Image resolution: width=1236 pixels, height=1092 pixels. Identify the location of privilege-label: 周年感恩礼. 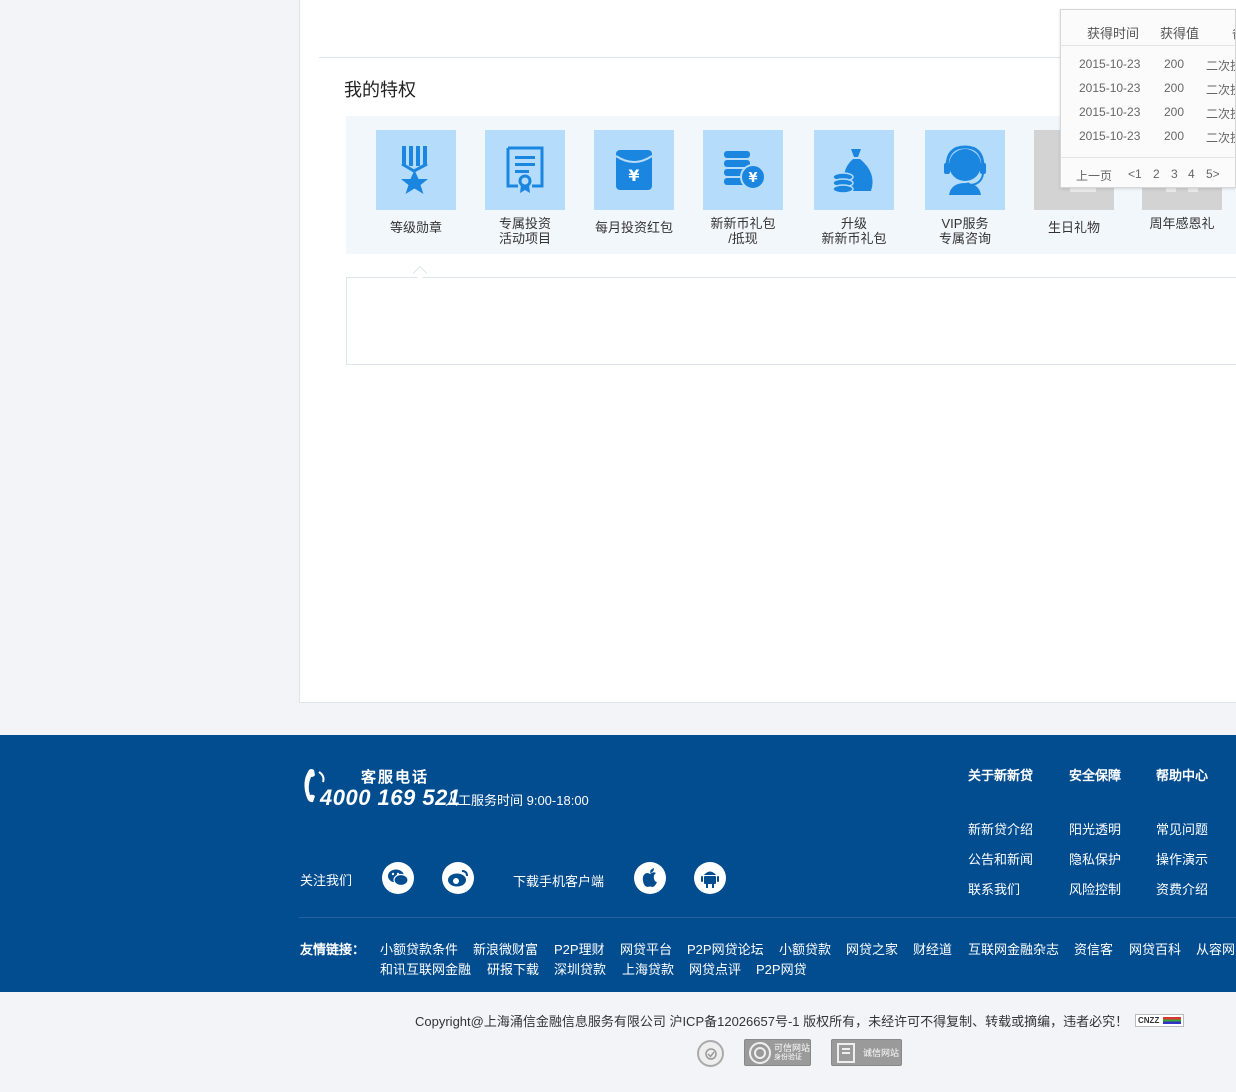
(1182, 223).